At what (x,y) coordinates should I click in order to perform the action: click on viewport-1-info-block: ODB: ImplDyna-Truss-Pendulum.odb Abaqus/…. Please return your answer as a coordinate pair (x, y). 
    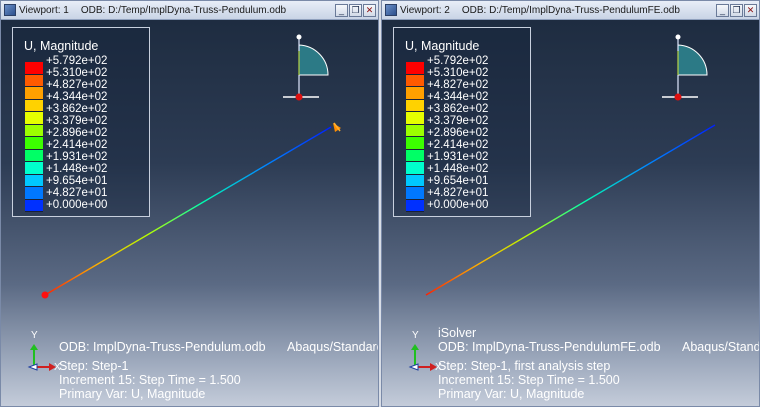
    Looking at the image, I should click on (219, 363).